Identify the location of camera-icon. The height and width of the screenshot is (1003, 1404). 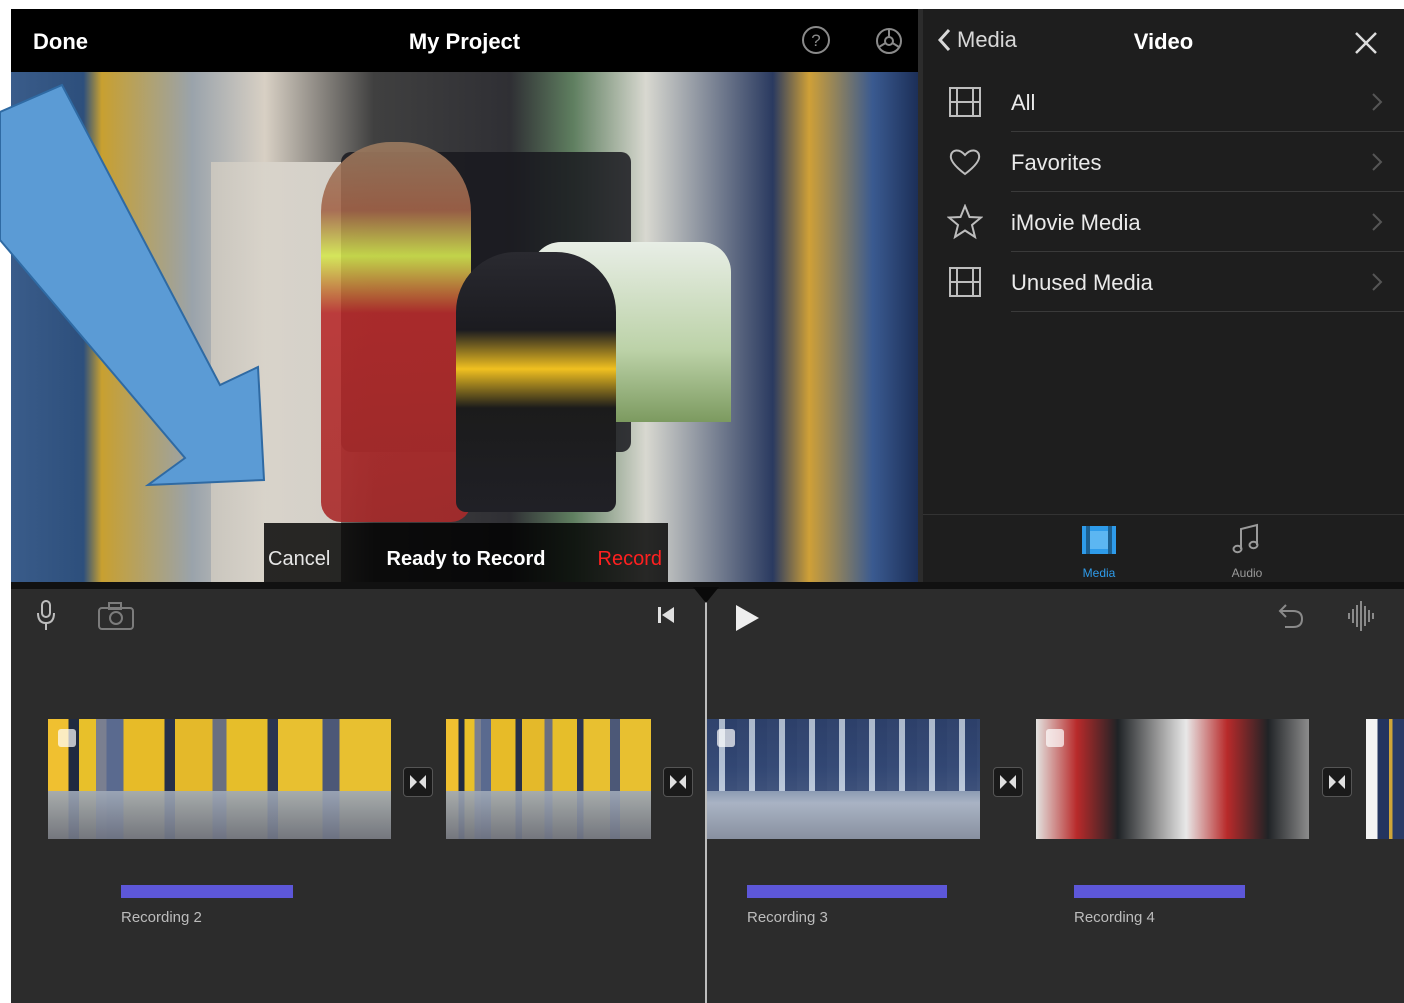
(116, 616).